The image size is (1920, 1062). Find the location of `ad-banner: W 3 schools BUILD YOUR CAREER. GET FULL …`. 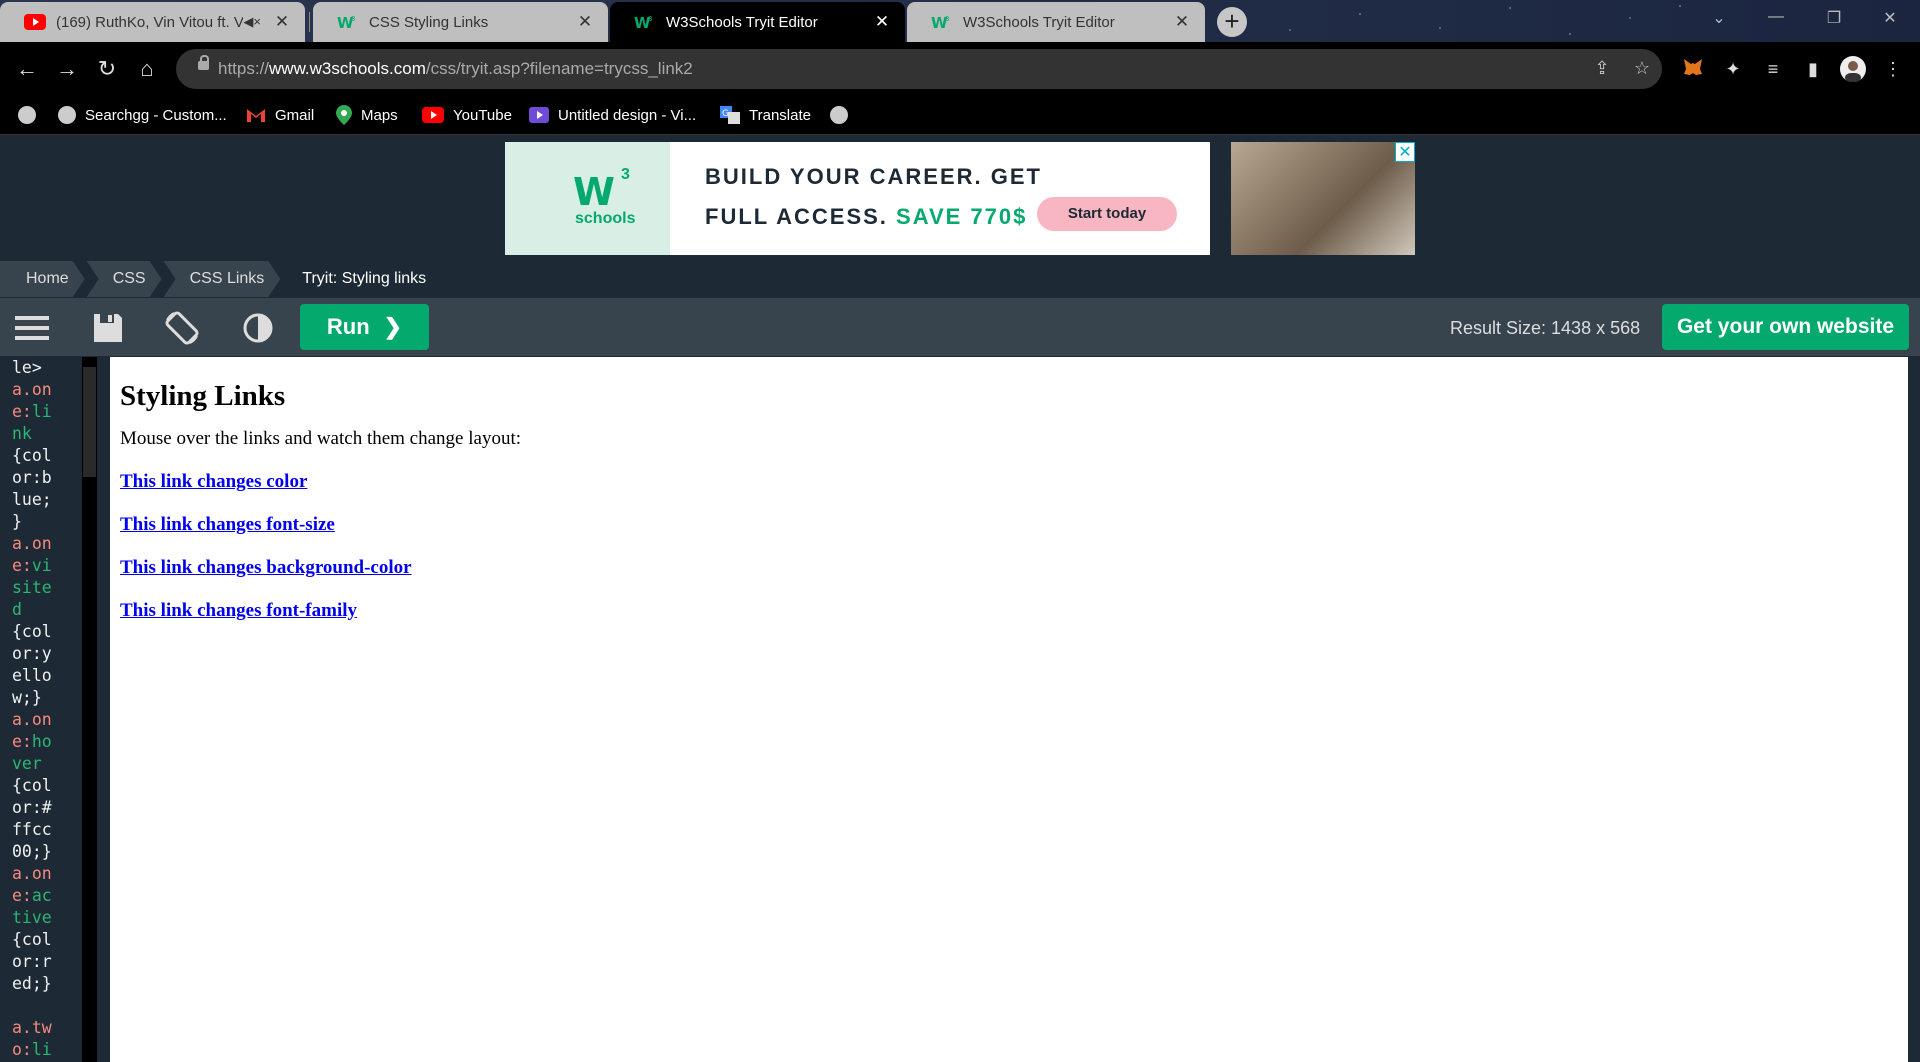

ad-banner: W 3 schools BUILD YOUR CAREER. GET FULL … is located at coordinates (960, 198).